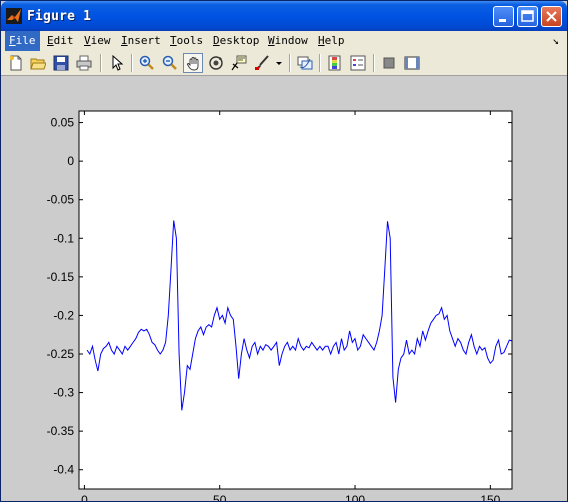 This screenshot has width=568, height=502. I want to click on new-file-icon, so click(16, 63).